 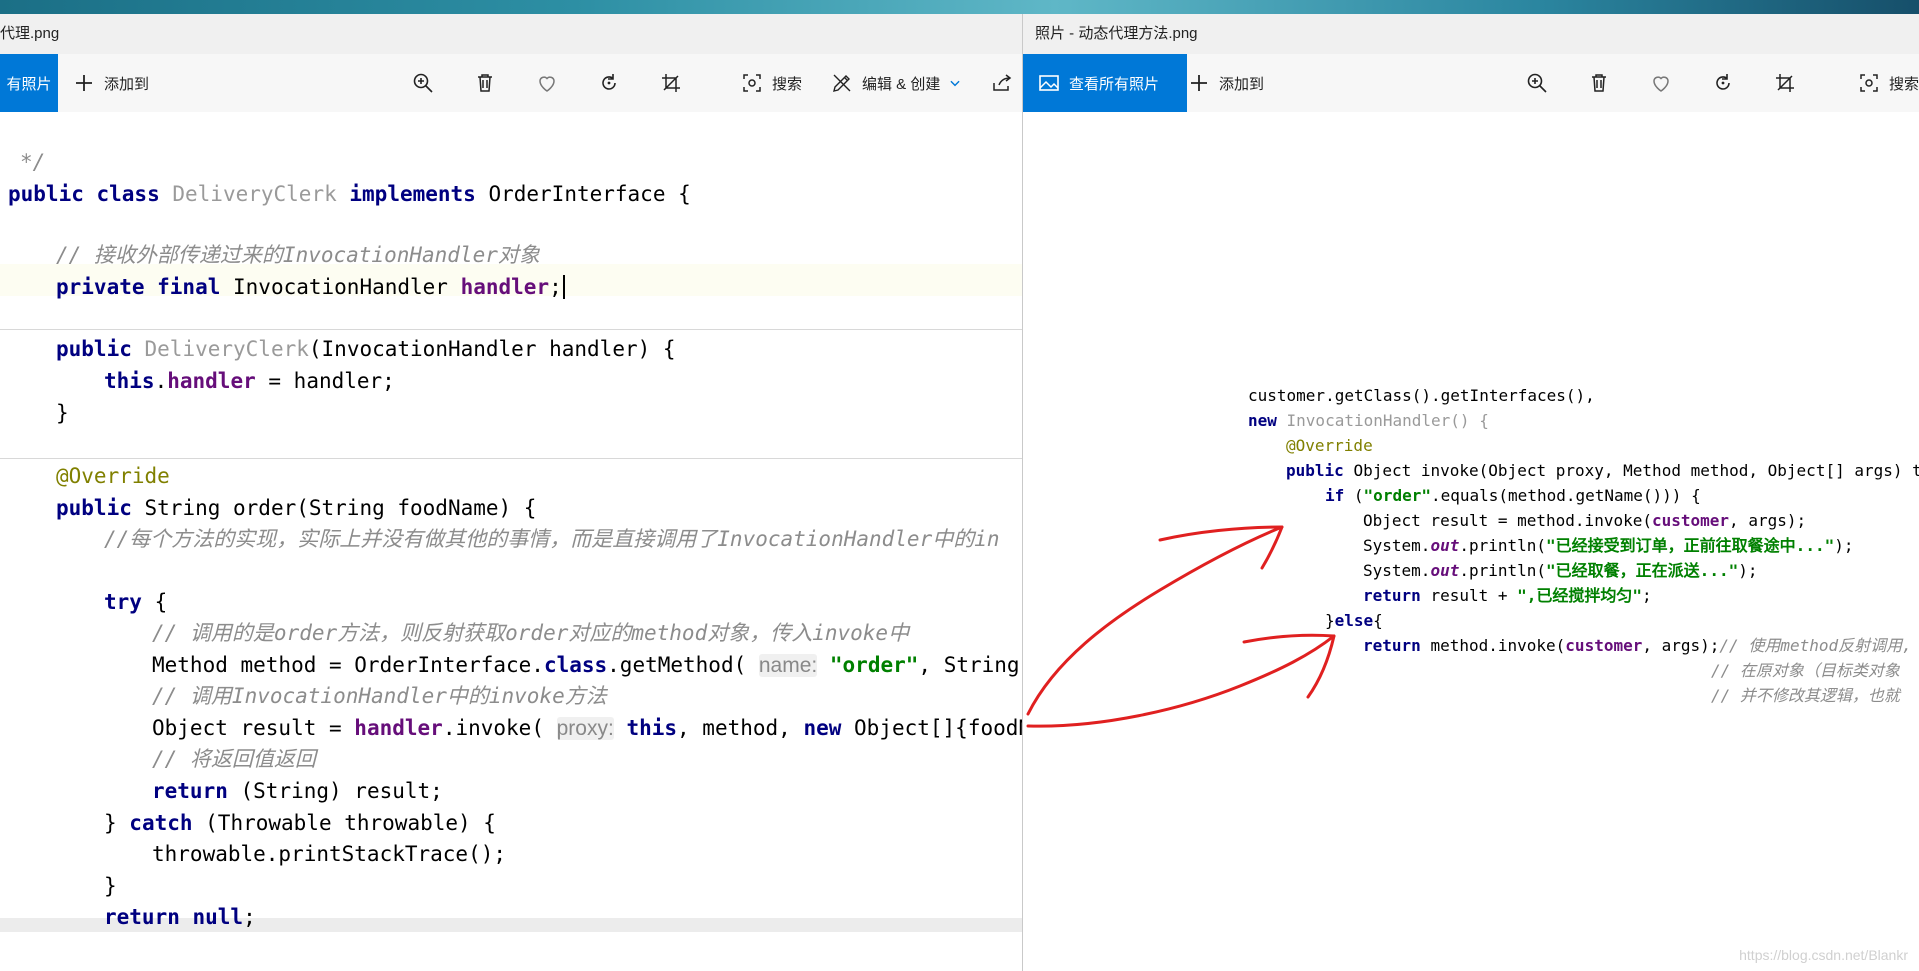 I want to click on code-line: */, so click(x=33, y=162).